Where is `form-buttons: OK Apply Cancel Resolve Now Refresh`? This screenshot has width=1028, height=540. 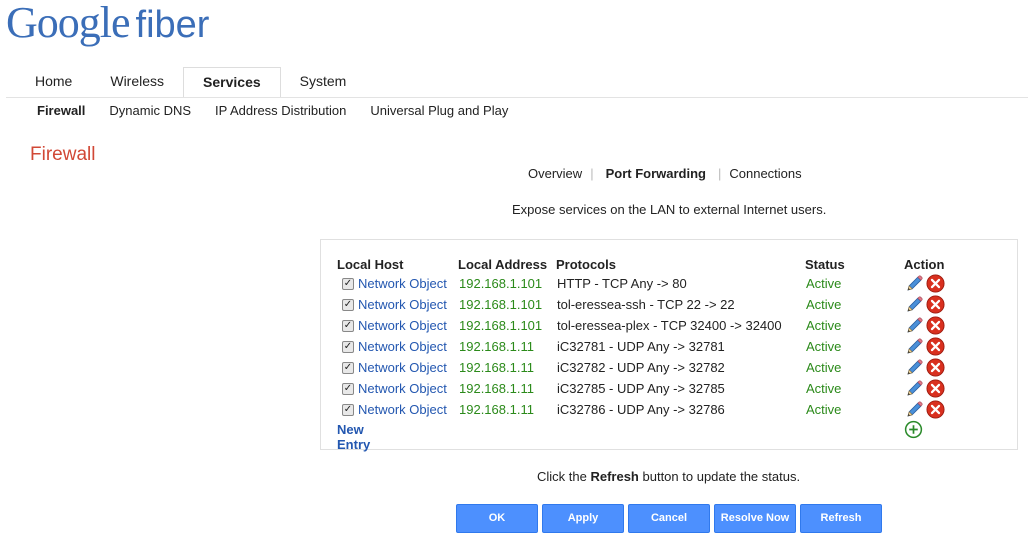 form-buttons: OK Apply Cancel Resolve Now Refresh is located at coordinates (669, 518).